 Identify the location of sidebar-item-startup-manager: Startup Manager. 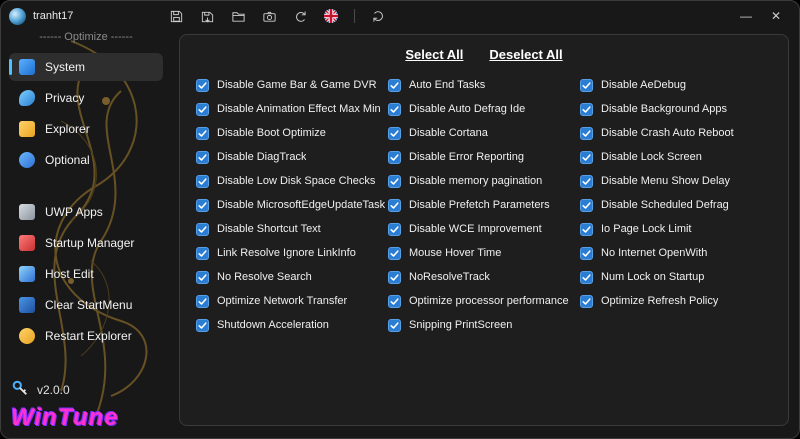
(86, 243).